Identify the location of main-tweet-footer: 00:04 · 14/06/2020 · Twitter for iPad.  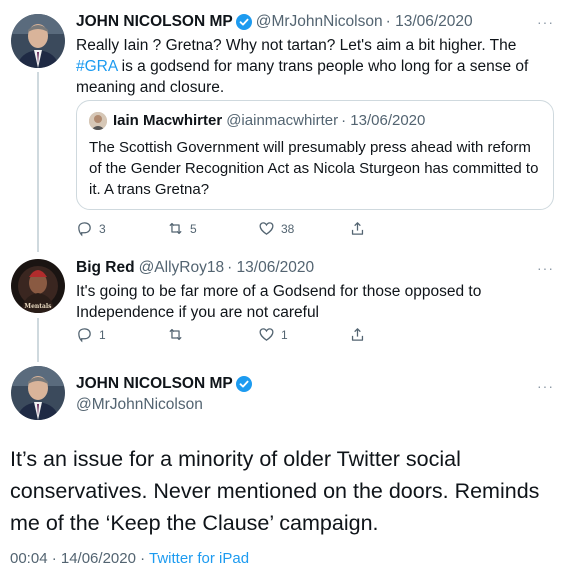
(129, 558).